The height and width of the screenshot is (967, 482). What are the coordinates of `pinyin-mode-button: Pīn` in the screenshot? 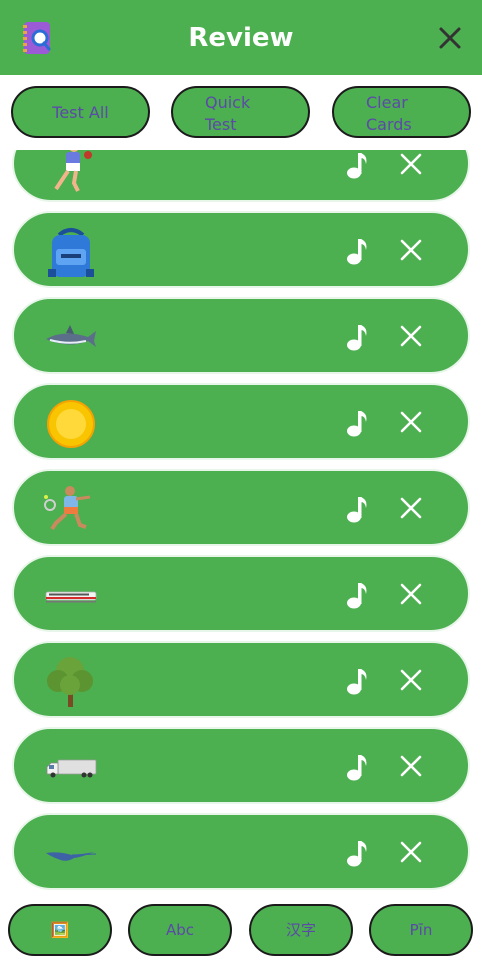 It's located at (421, 930).